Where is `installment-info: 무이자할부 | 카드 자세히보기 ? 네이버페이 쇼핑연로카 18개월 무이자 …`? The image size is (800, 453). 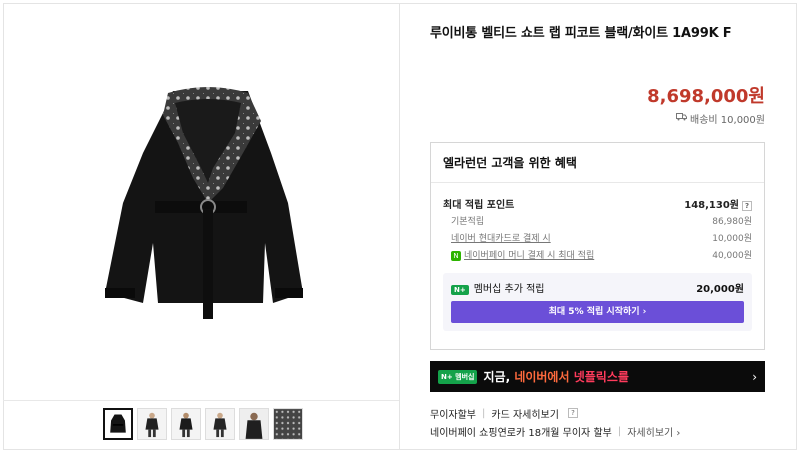 installment-info: 무이자할부 | 카드 자세히보기 ? 네이버페이 쇼핑연로카 18개월 무이자 … is located at coordinates (597, 422).